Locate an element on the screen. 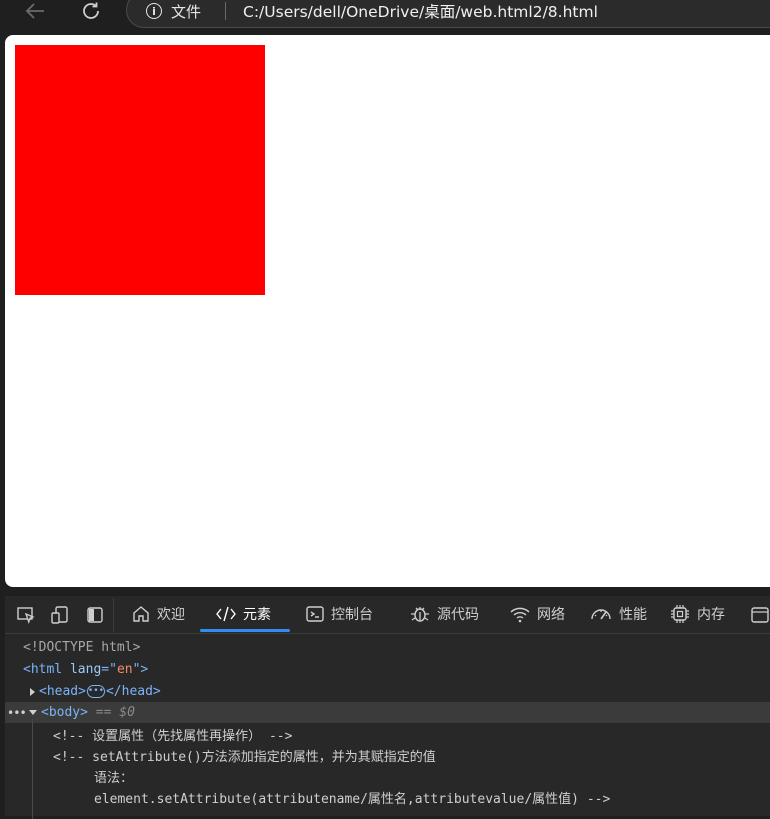 Image resolution: width=770 pixels, height=819 pixels. dom-line-html: <html lang =" en "> is located at coordinates (387, 669).